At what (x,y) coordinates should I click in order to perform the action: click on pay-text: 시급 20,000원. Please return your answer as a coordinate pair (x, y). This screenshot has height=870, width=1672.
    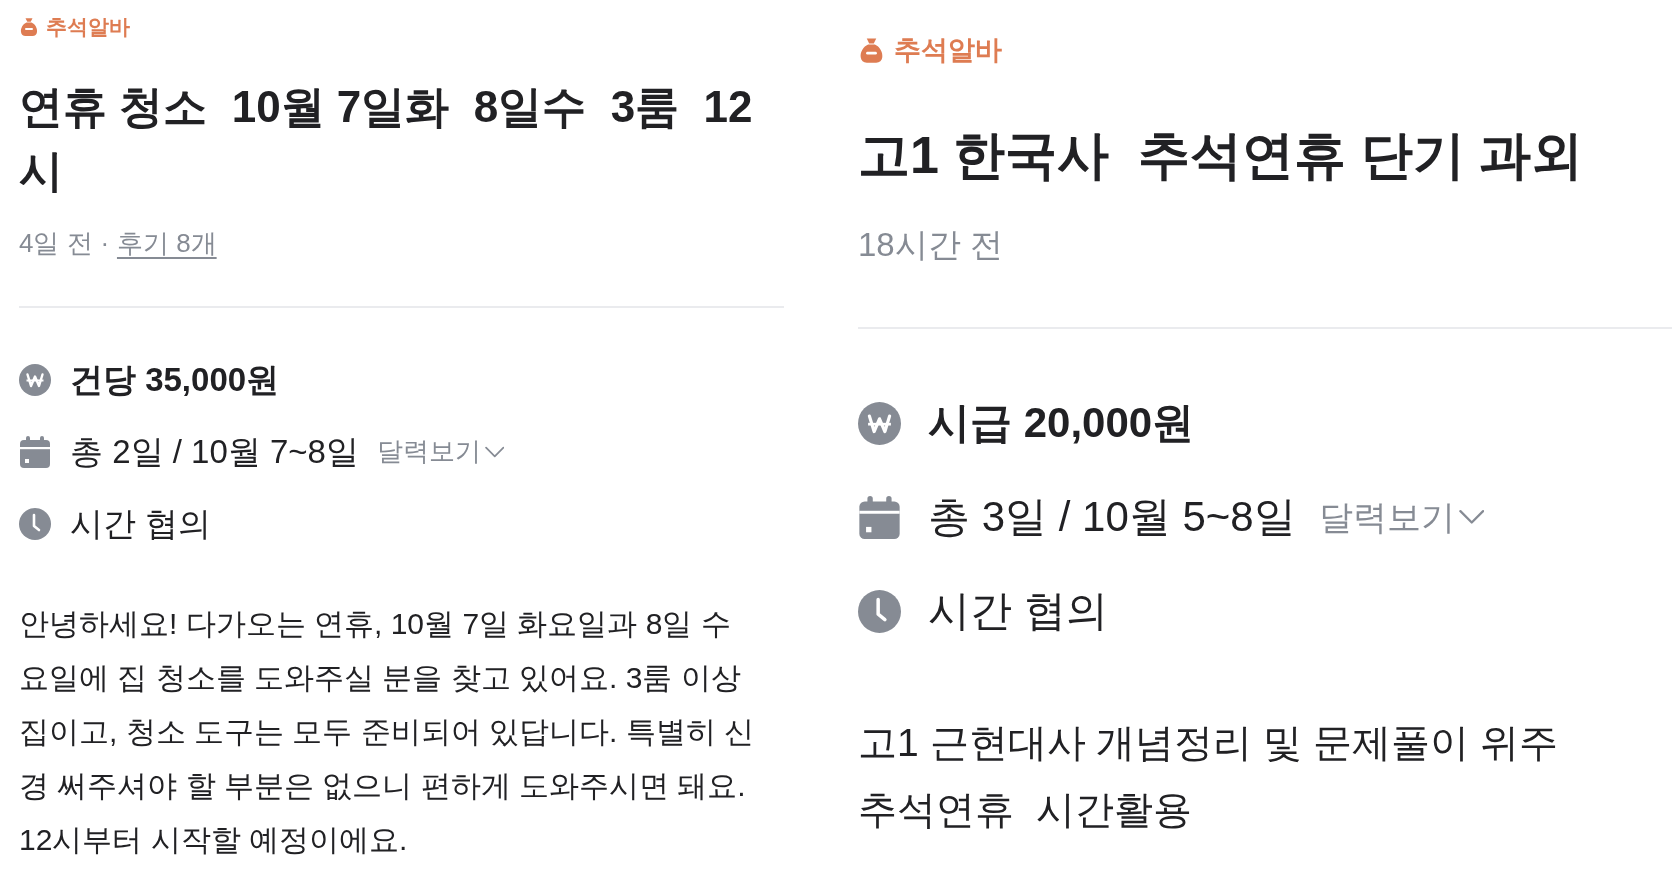
    Looking at the image, I should click on (1061, 422).